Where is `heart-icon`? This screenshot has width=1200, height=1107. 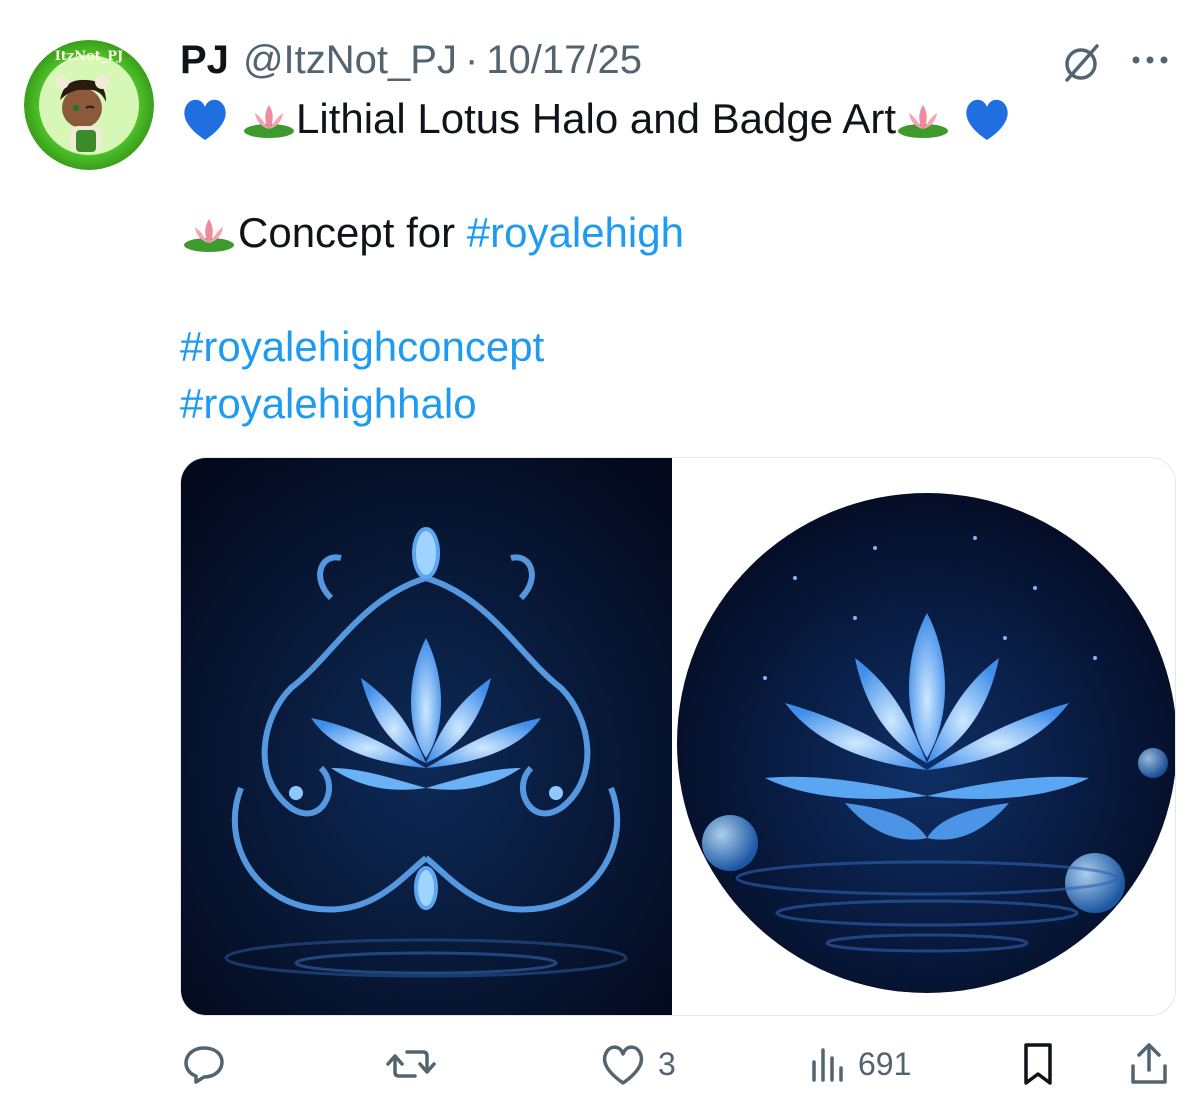 heart-icon is located at coordinates (623, 1064).